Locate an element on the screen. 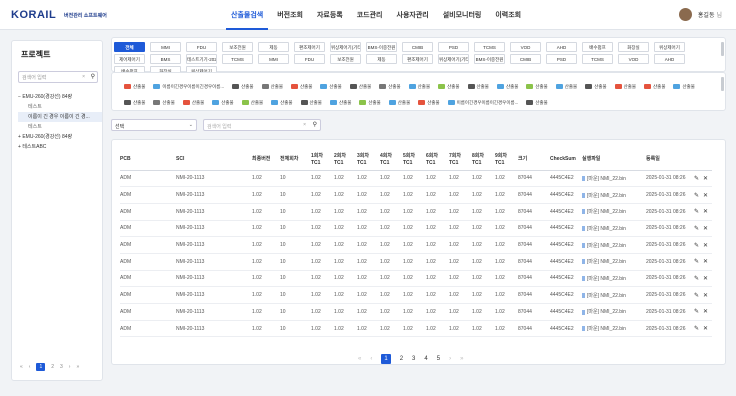 This screenshot has height=396, width=736. category-tag: 배수펌프 is located at coordinates (597, 47).